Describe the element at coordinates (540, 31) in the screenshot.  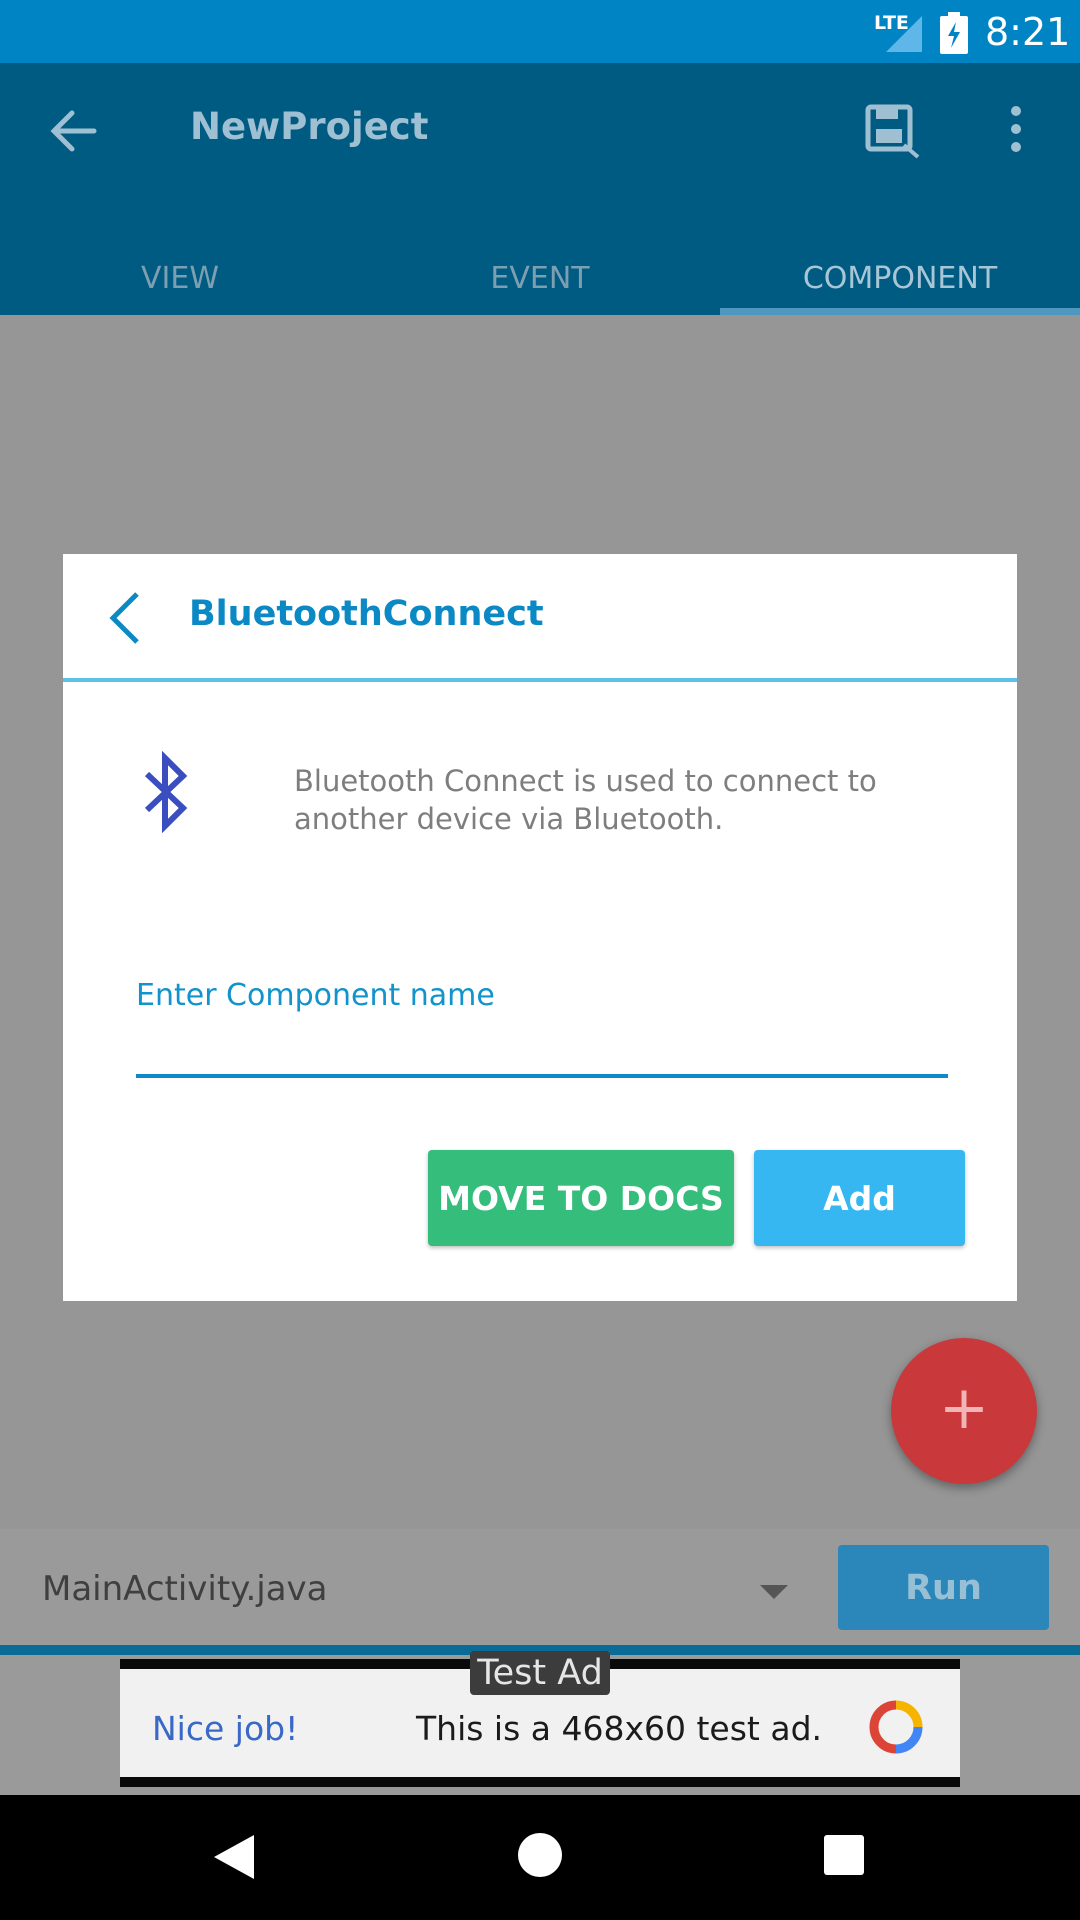
I see `status-bar: LTE 8:21` at that location.